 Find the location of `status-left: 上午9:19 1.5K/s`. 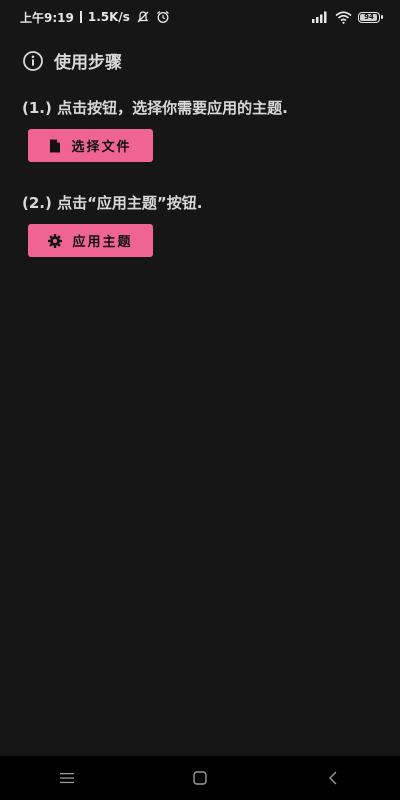

status-left: 上午9:19 1.5K/s is located at coordinates (95, 17).